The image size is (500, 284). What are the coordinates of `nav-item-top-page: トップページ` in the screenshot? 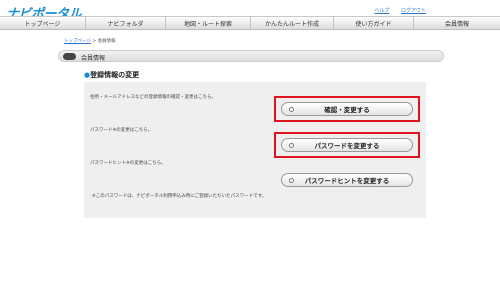 It's located at (43, 23).